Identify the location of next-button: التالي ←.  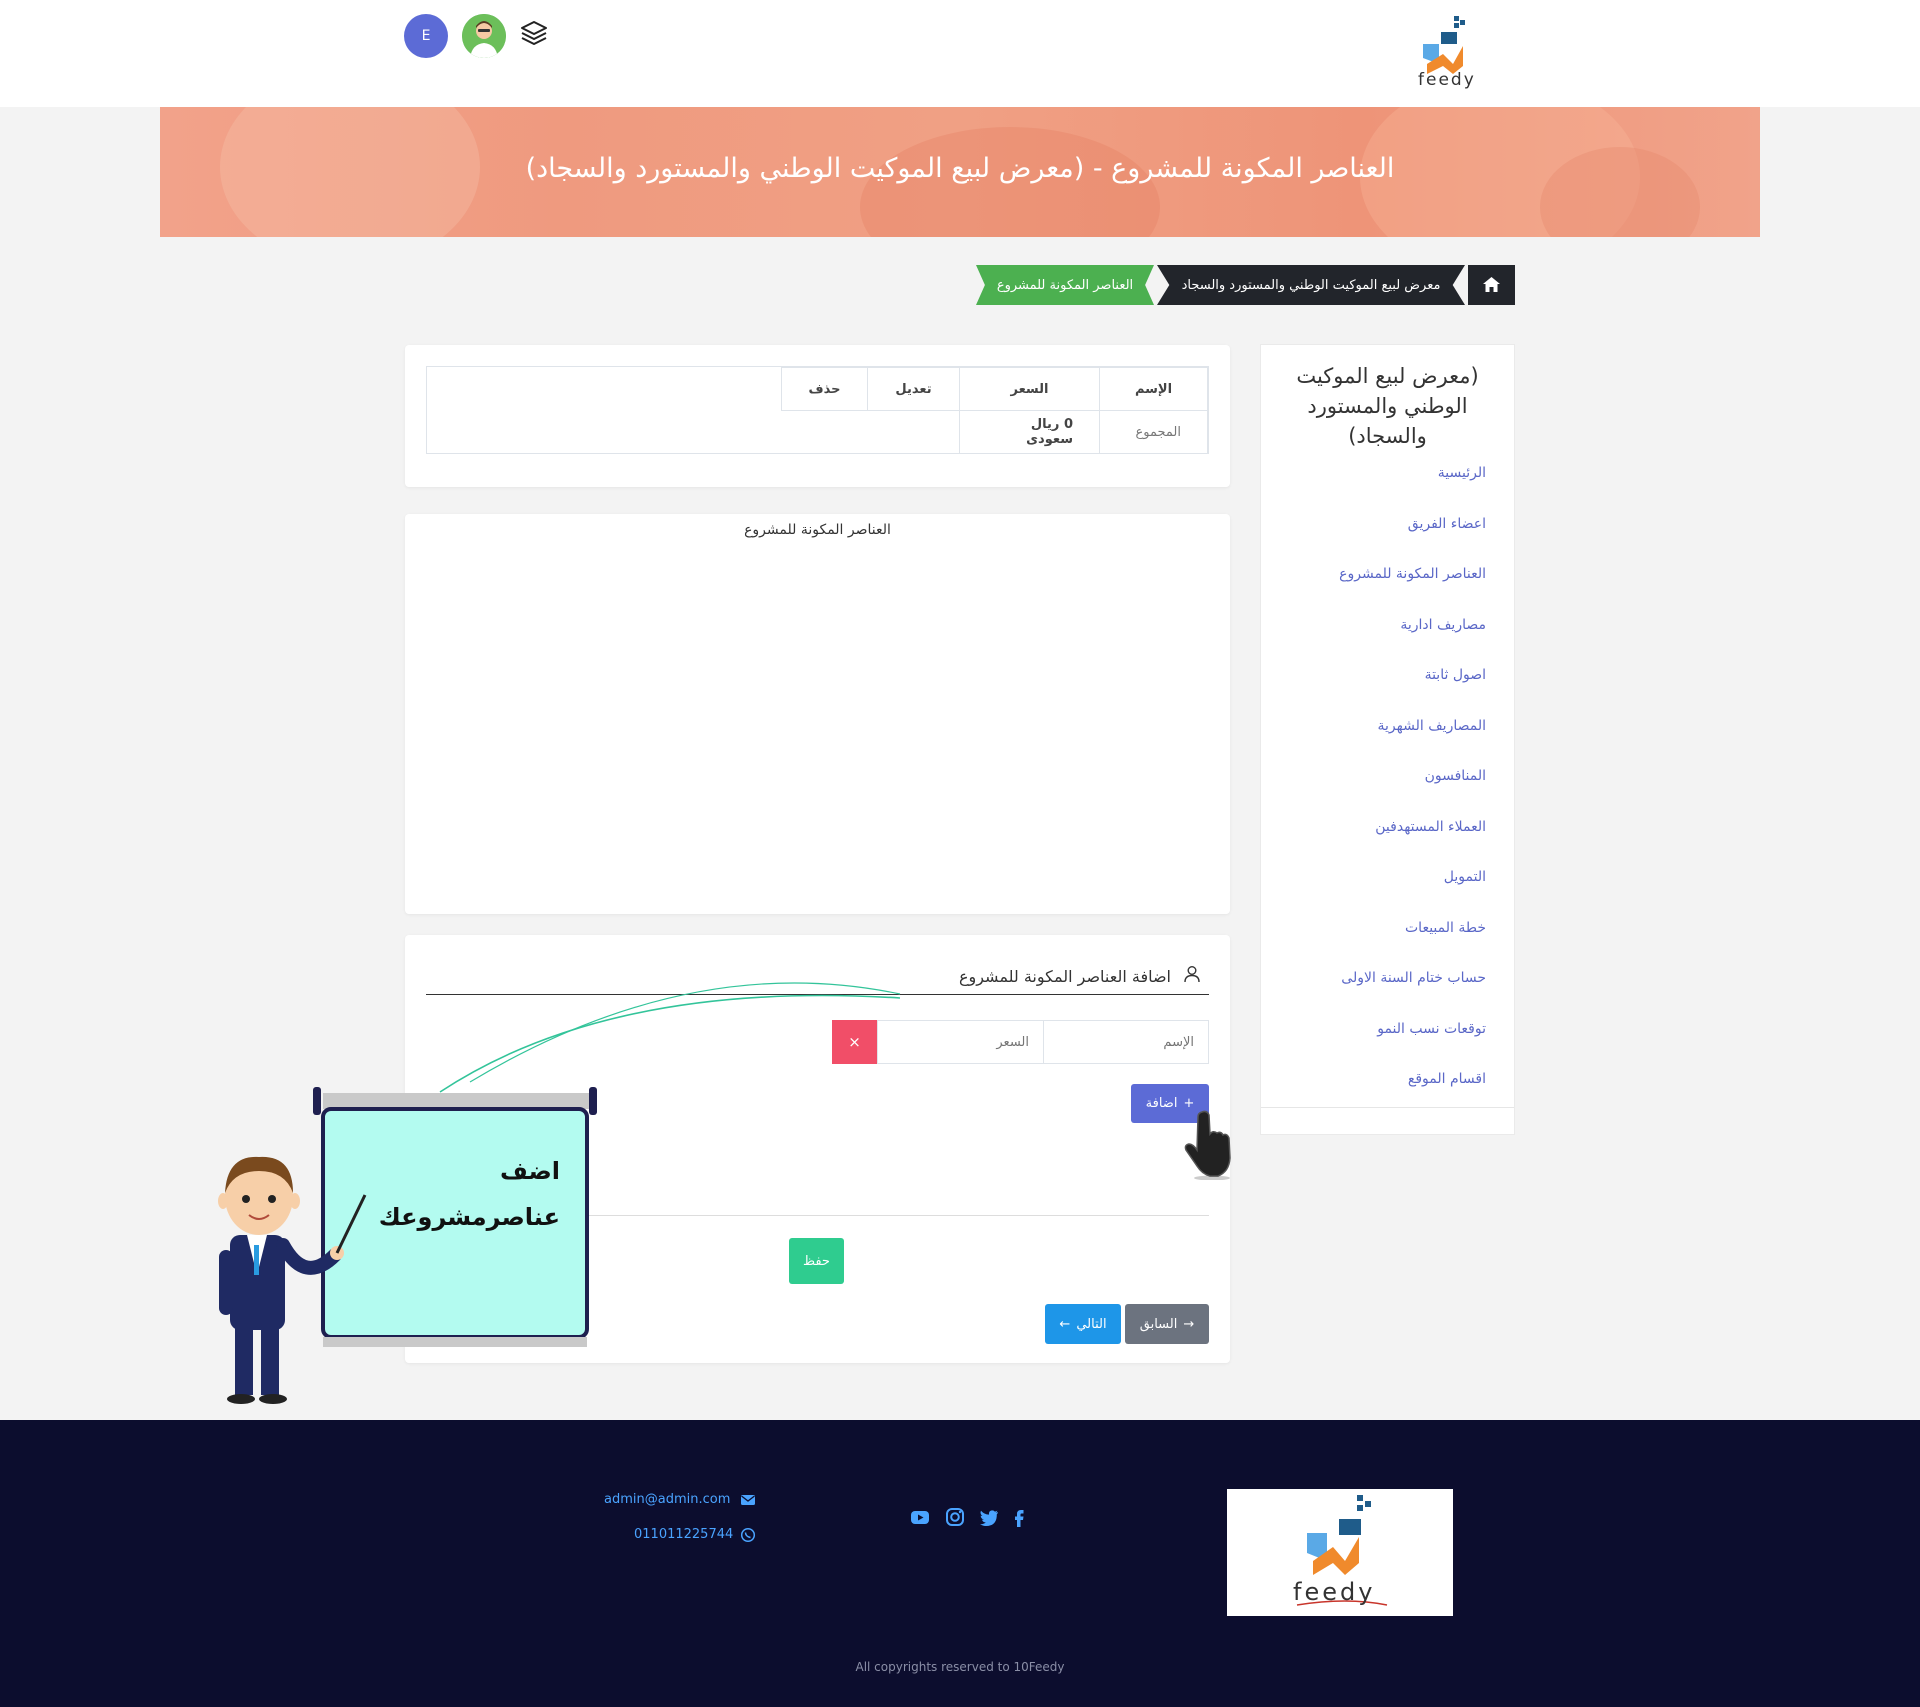
(1083, 1324).